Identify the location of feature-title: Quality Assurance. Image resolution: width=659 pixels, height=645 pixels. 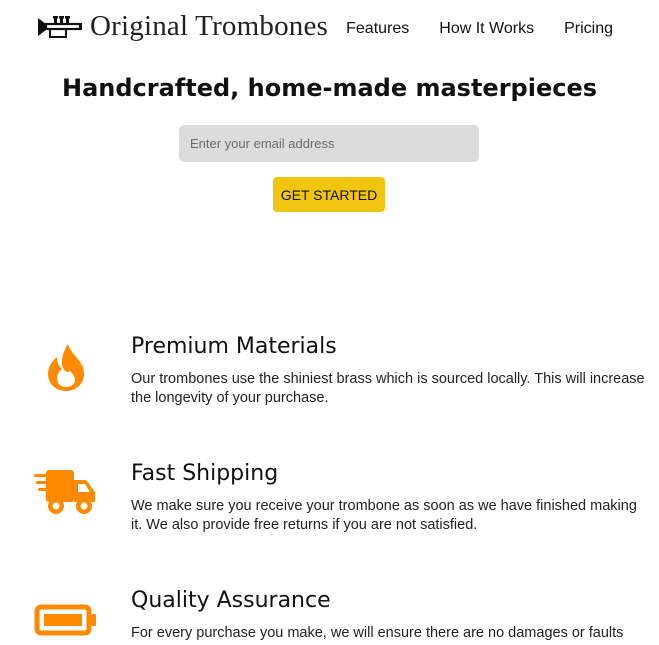
(231, 600).